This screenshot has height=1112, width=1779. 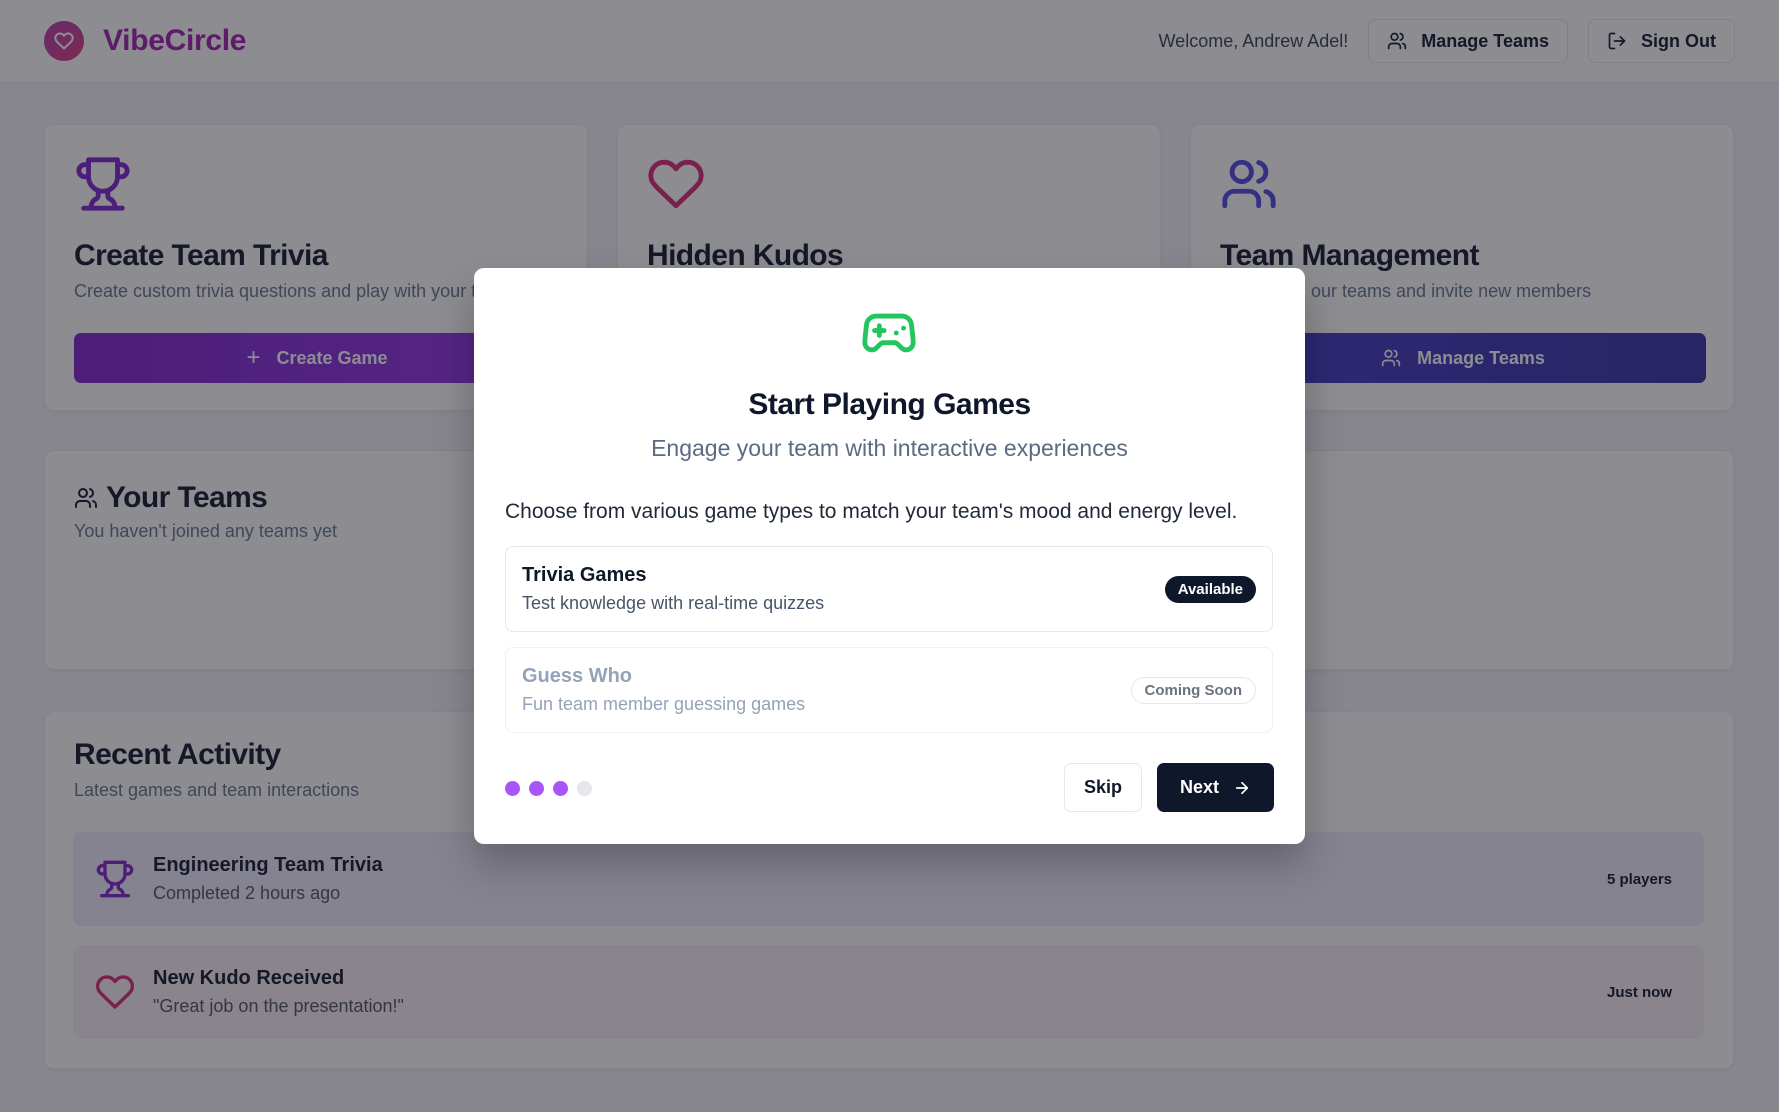 What do you see at coordinates (1193, 690) in the screenshot?
I see `status-badge: Coming Soon` at bounding box center [1193, 690].